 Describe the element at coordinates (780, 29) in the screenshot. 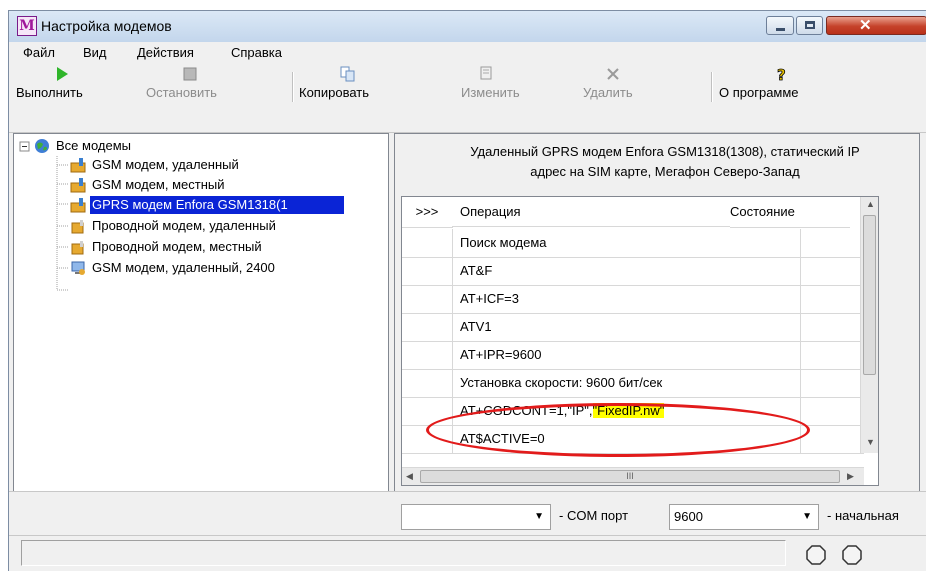

I see `minimize-icon` at that location.